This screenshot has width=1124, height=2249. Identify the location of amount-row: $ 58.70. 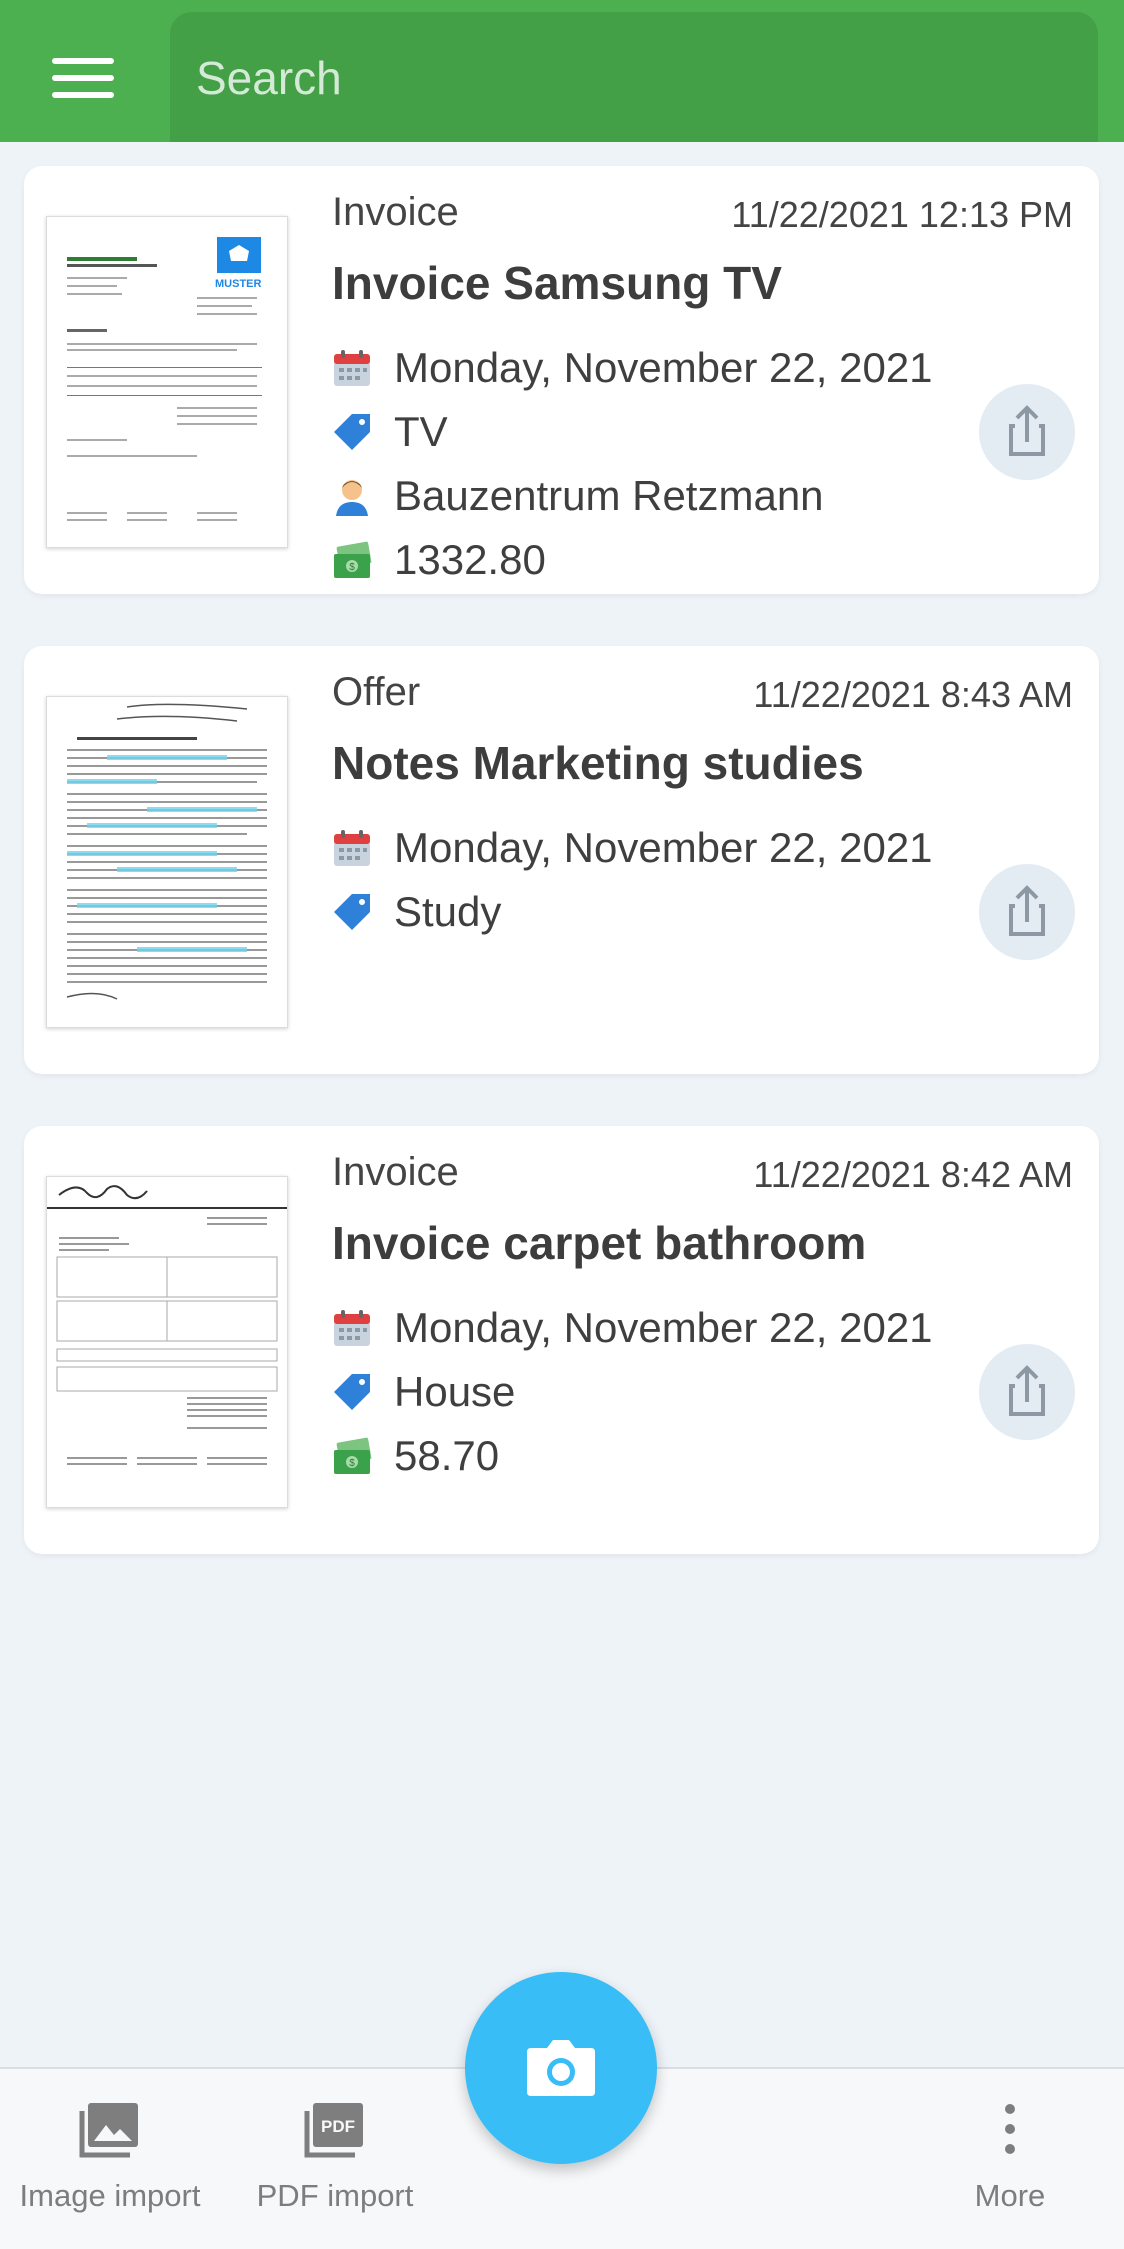
(415, 1456).